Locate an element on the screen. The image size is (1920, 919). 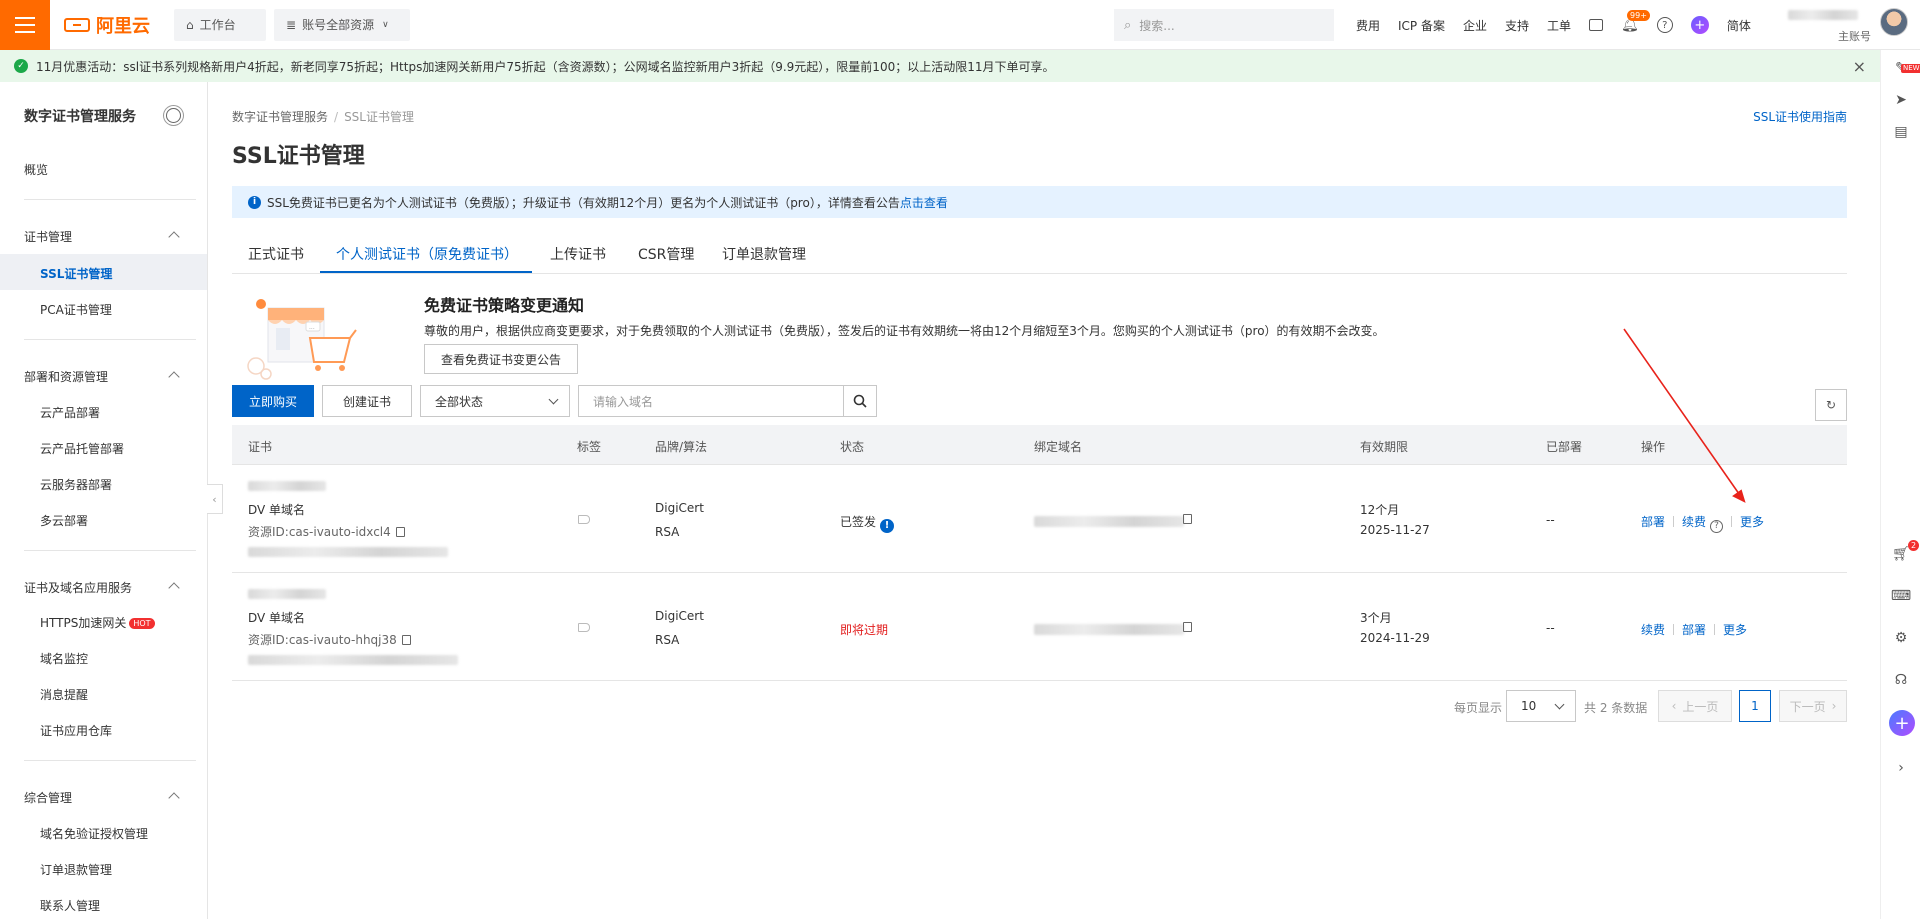
chevron-down-icon is located at coordinates (553, 399).